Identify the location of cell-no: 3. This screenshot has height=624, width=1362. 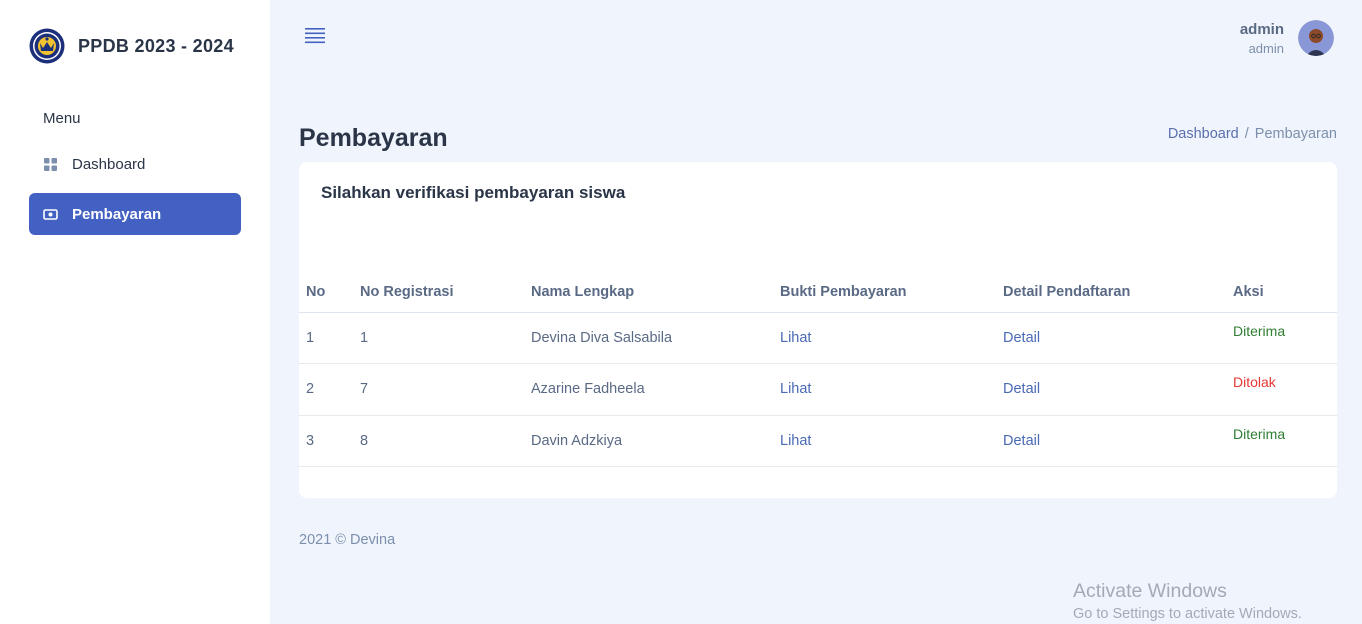
(326, 441).